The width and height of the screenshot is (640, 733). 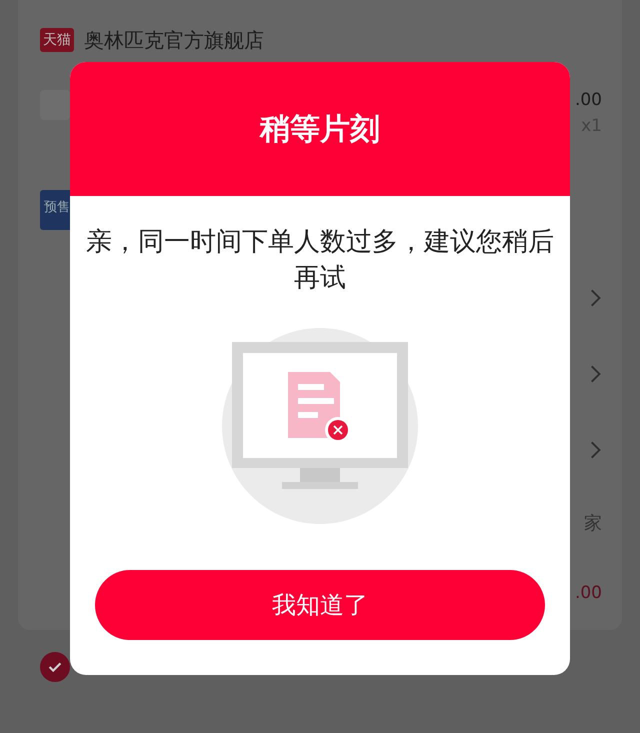 What do you see at coordinates (588, 100) in the screenshot?
I see `product-price: .00` at bounding box center [588, 100].